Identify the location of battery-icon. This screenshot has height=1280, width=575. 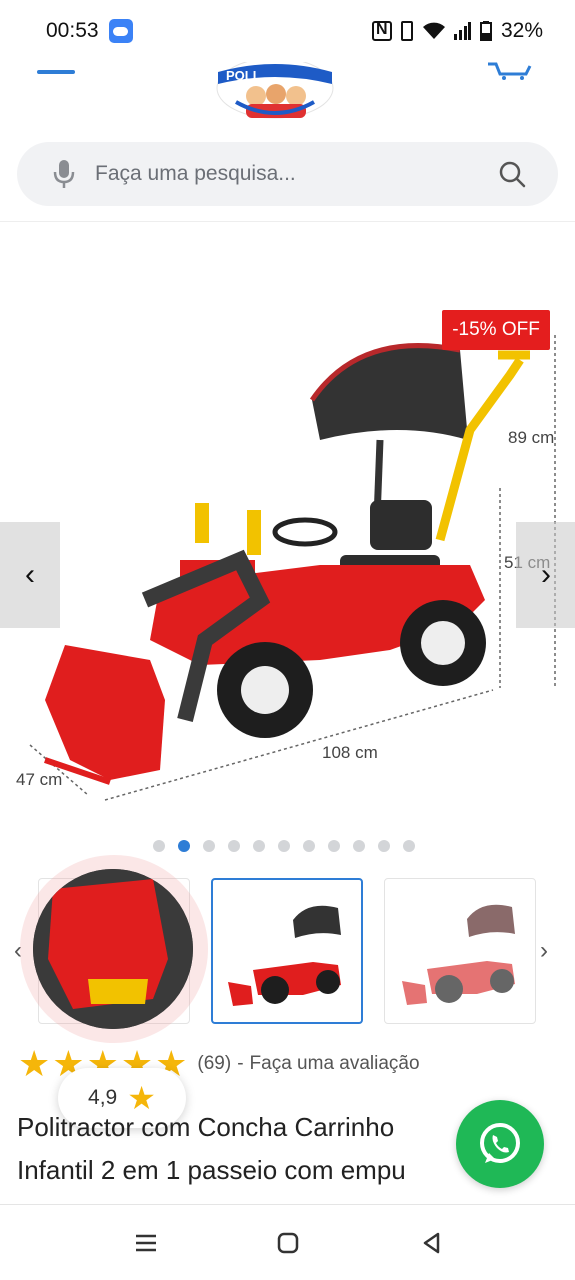
(485, 31).